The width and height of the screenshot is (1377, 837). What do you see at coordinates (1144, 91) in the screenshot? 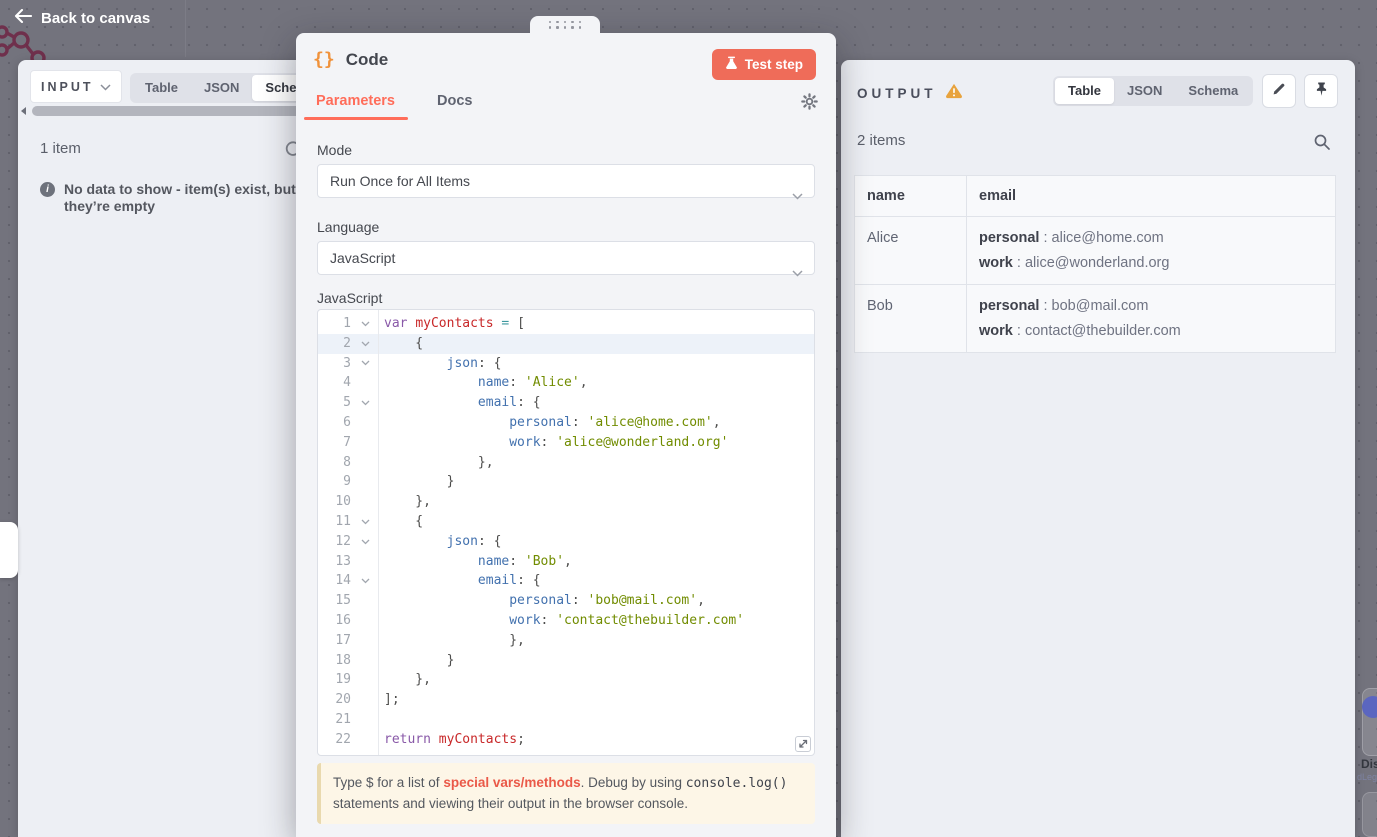
I see `output-tab-json: JSON` at bounding box center [1144, 91].